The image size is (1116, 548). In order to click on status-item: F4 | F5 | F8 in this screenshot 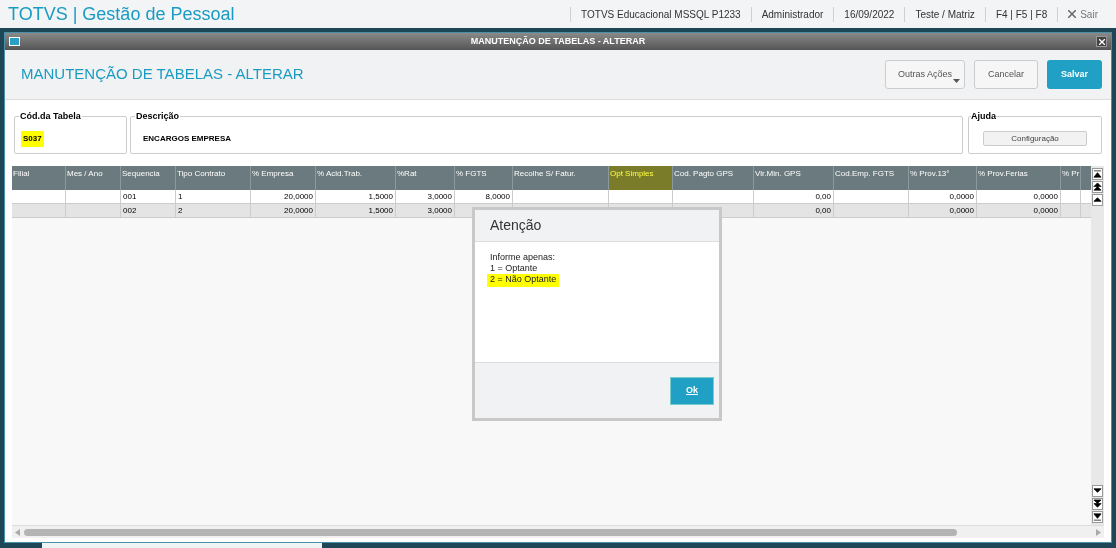, I will do `click(1021, 14)`.